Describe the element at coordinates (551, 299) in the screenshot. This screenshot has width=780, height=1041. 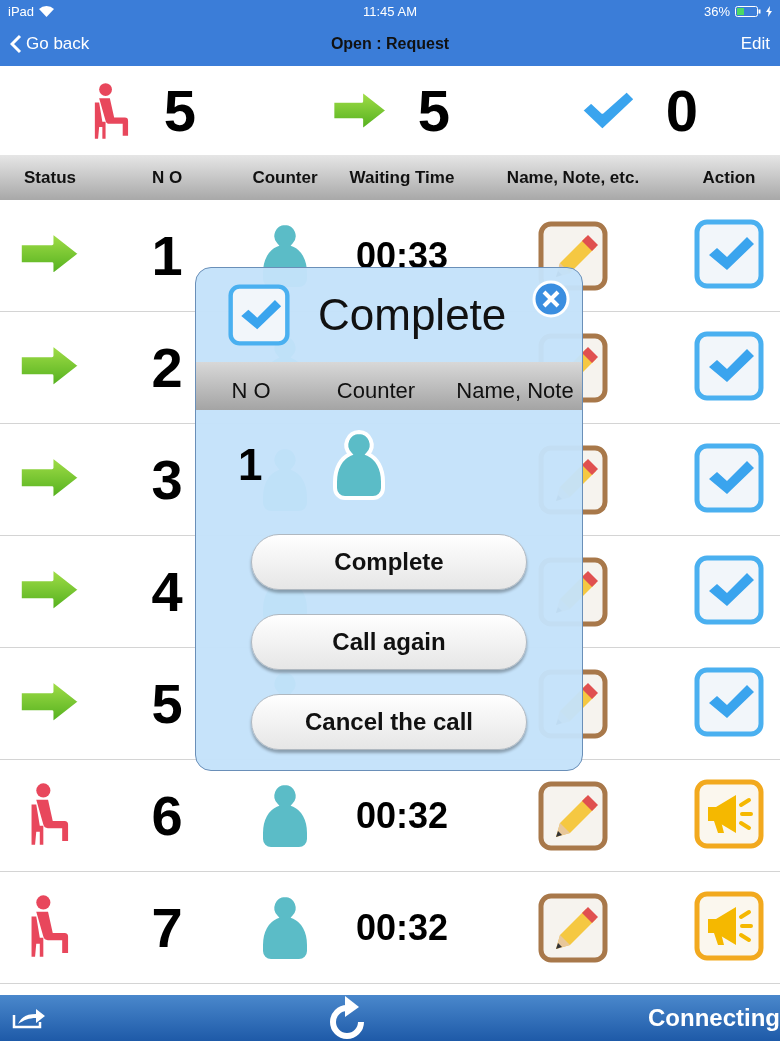
I see `close-icon` at that location.